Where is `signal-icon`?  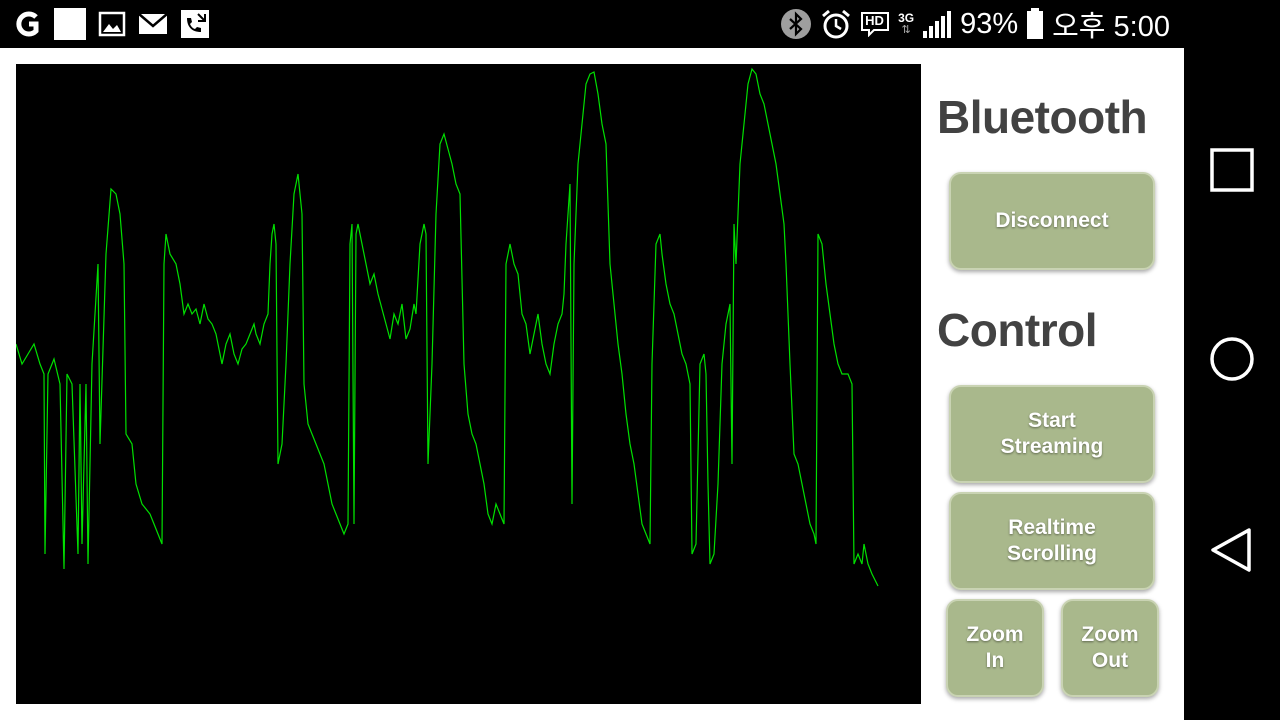 signal-icon is located at coordinates (937, 24).